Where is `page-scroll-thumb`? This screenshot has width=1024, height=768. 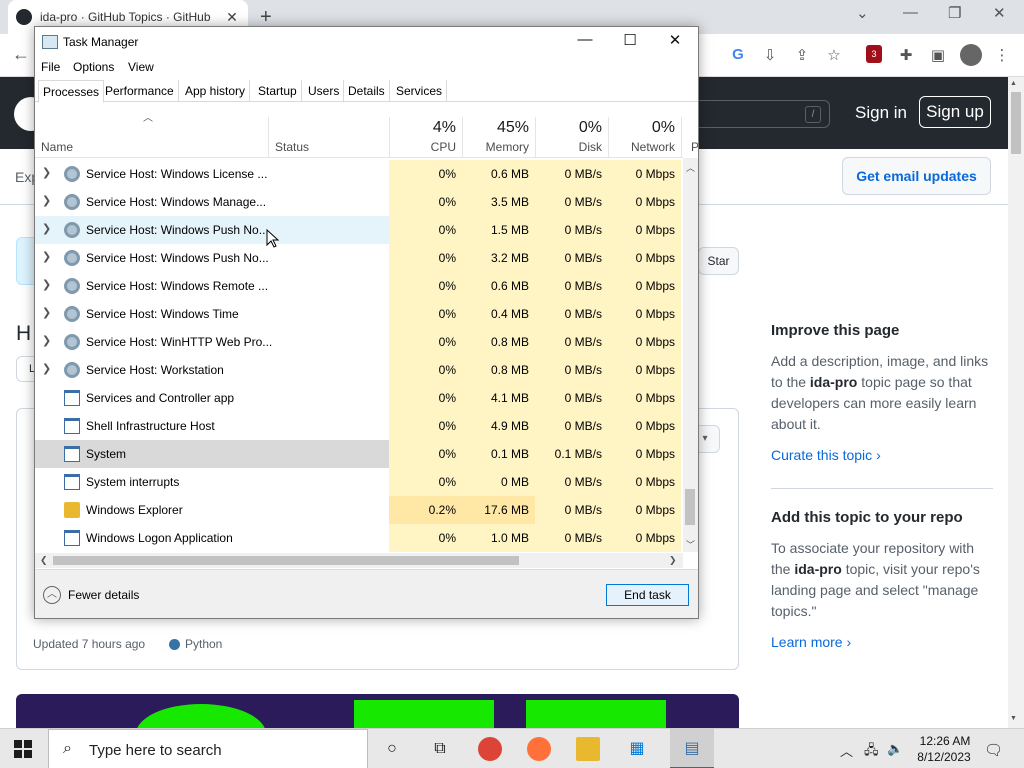
page-scroll-thumb is located at coordinates (1016, 123).